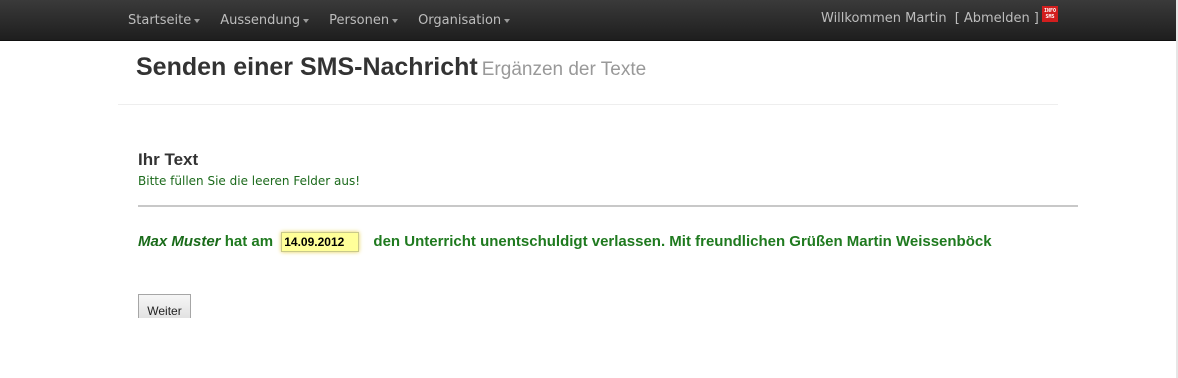 The image size is (1178, 378). Describe the element at coordinates (608, 206) in the screenshot. I see `divider` at that location.